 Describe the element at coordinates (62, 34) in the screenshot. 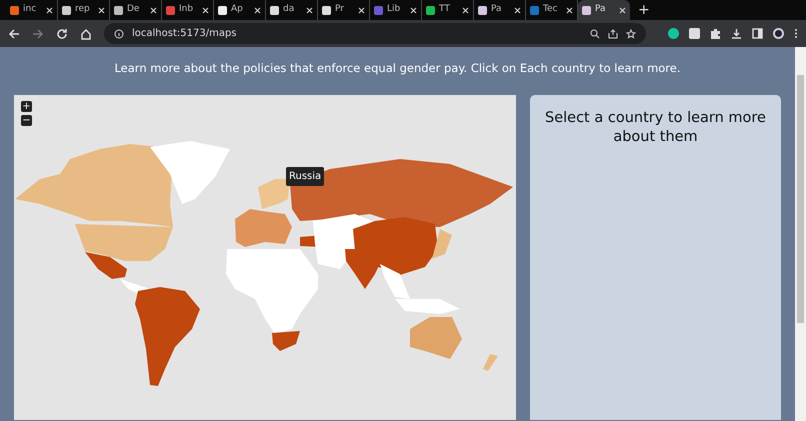

I see `reload-icon` at that location.